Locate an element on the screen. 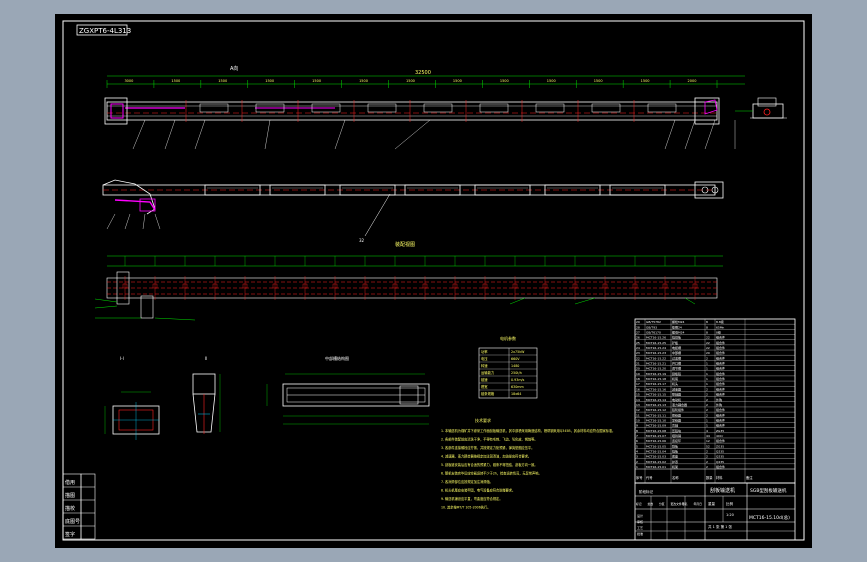 The width and height of the screenshot is (867, 562). bom-cell: 过渡槽 is located at coordinates (676, 357).